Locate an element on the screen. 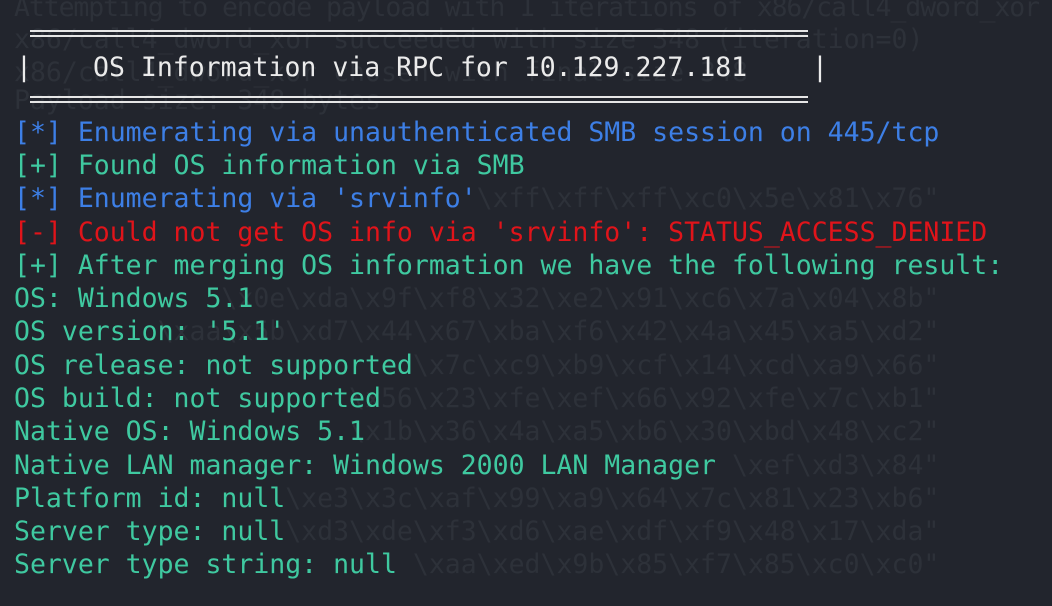  result-server-type: Server type: null is located at coordinates (150, 531).